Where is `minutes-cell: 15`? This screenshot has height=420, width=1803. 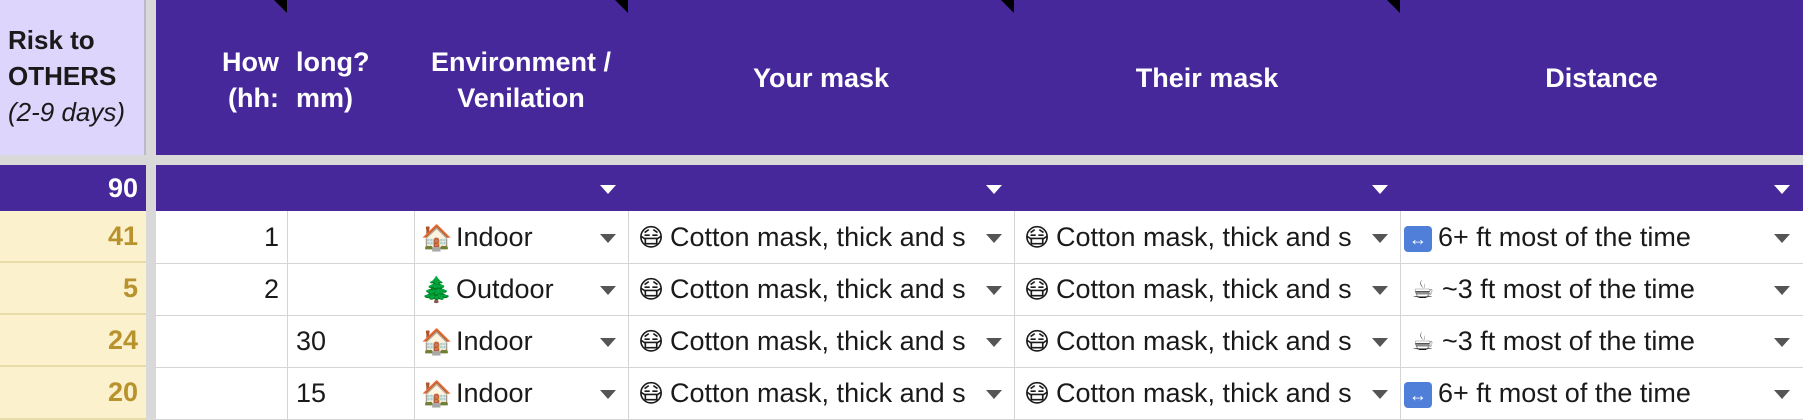 minutes-cell: 15 is located at coordinates (350, 393).